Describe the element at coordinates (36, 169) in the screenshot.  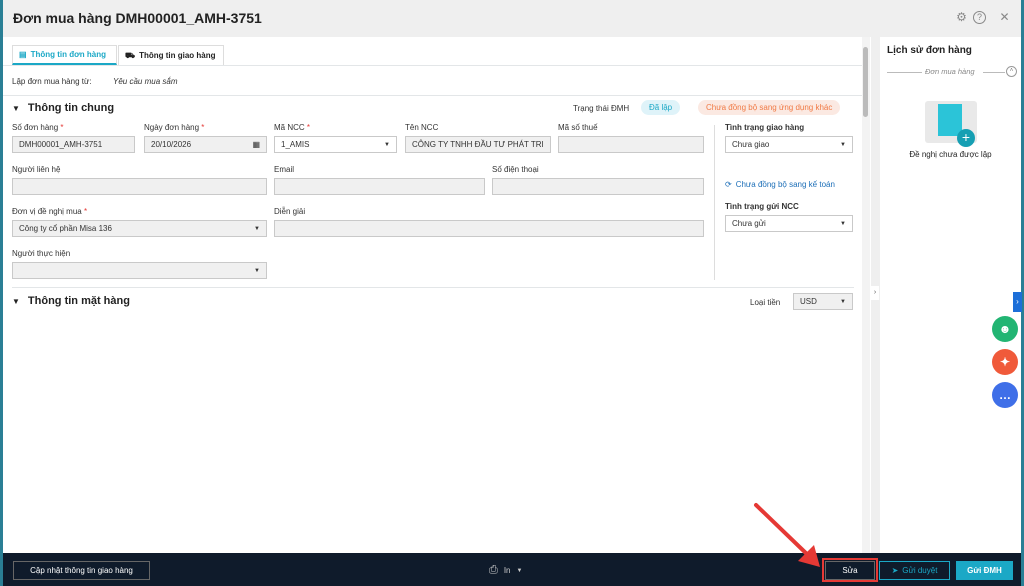
I see `field-label: Người liên hệ` at that location.